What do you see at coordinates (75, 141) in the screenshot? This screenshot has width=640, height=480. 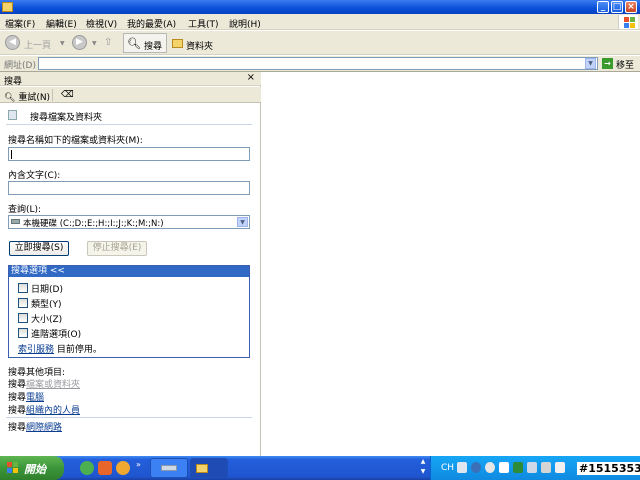 I see `filename-label: 搜尋名稱如下的檔案或資料夾(M):` at bounding box center [75, 141].